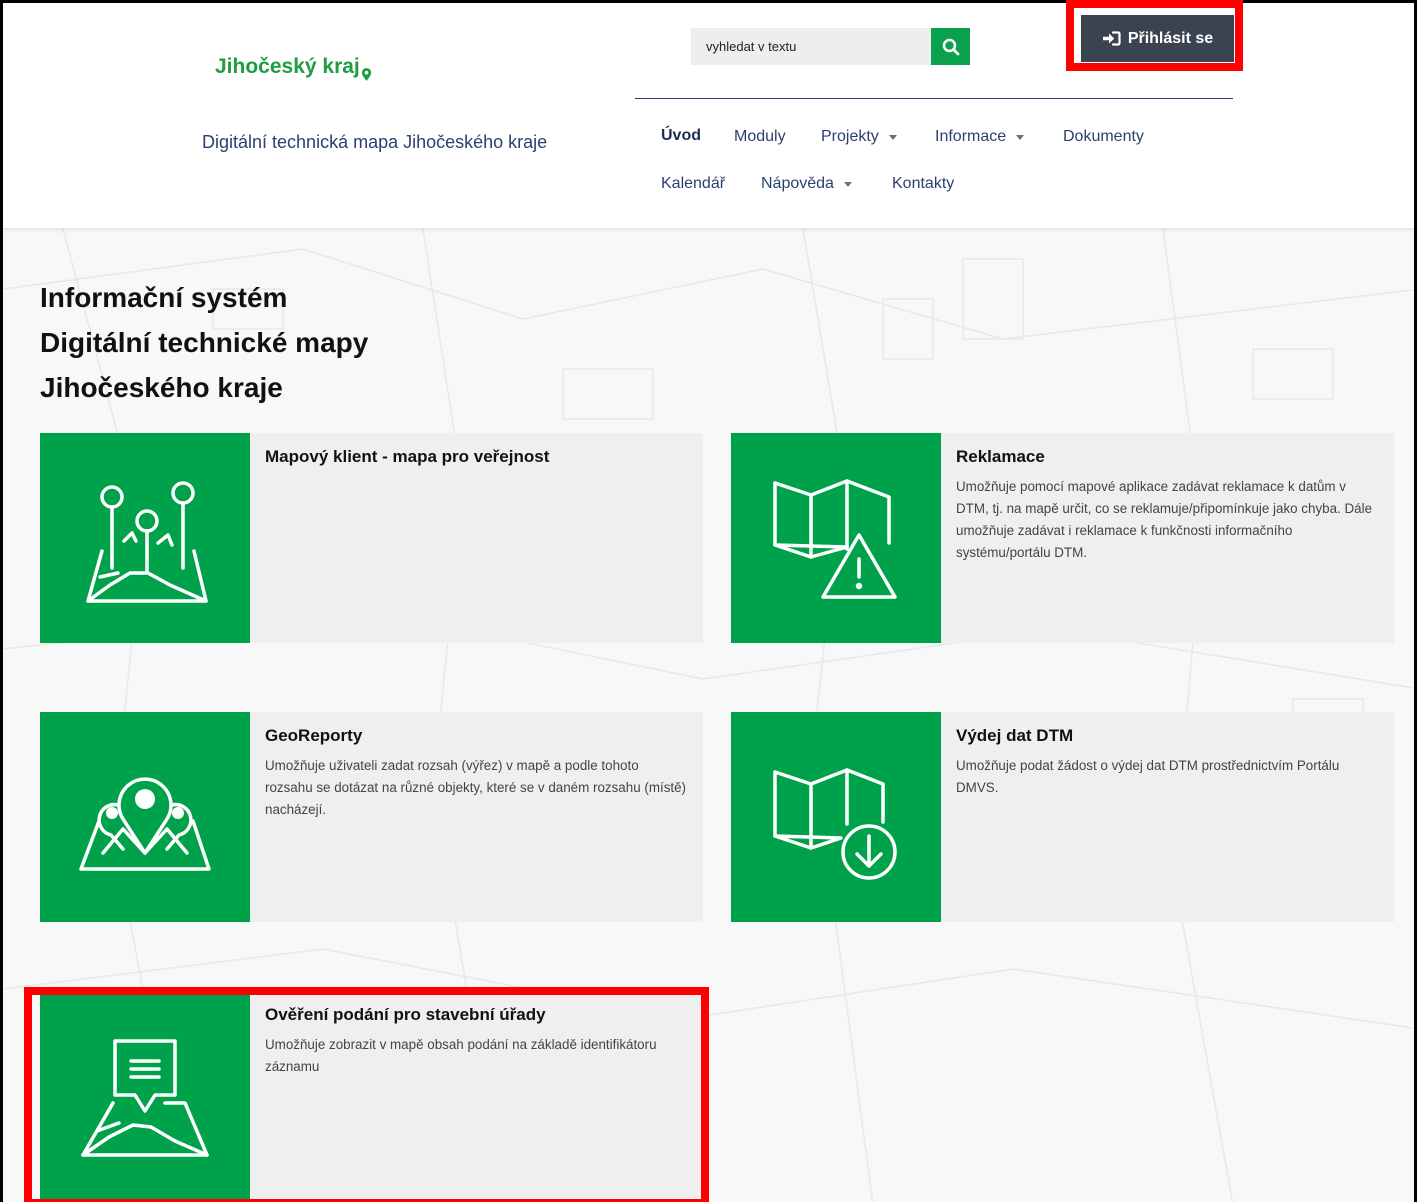 The width and height of the screenshot is (1417, 1202). I want to click on nav-item-kontakty: Kontakty, so click(923, 184).